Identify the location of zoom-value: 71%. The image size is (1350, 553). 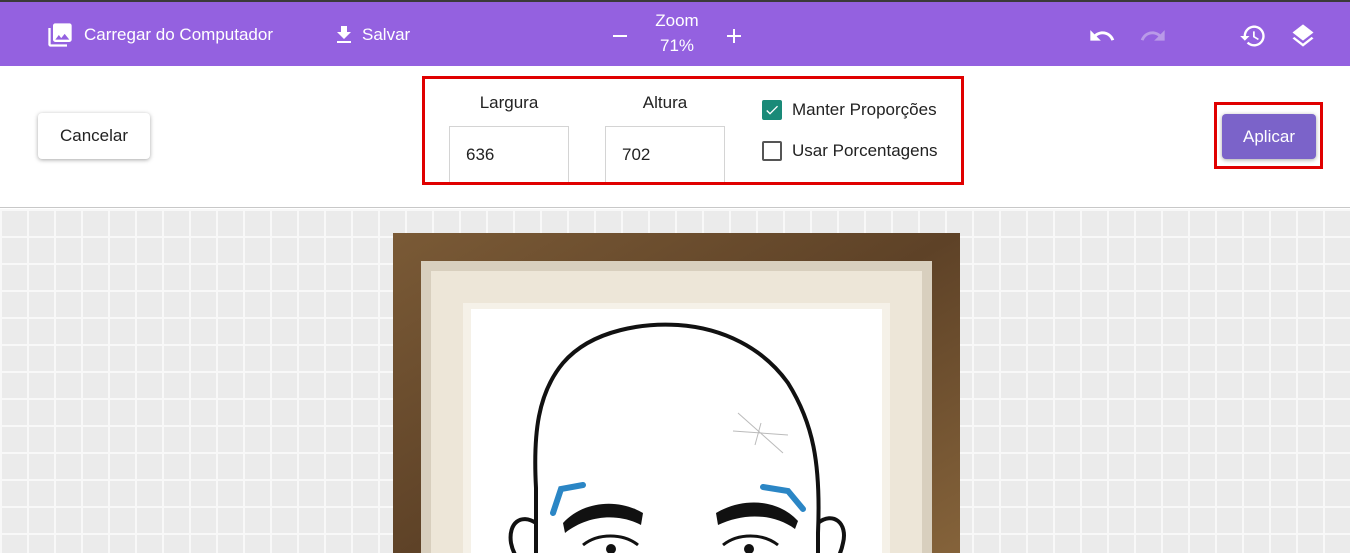
(677, 45).